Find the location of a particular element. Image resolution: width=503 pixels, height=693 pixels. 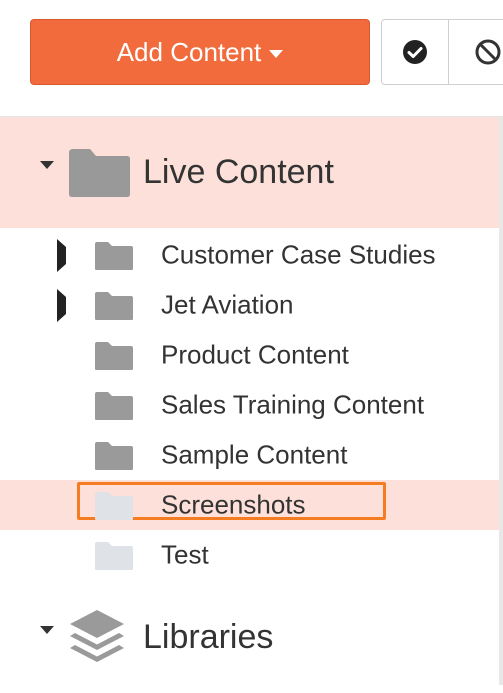

tree-item: Product Content is located at coordinates (249, 355).